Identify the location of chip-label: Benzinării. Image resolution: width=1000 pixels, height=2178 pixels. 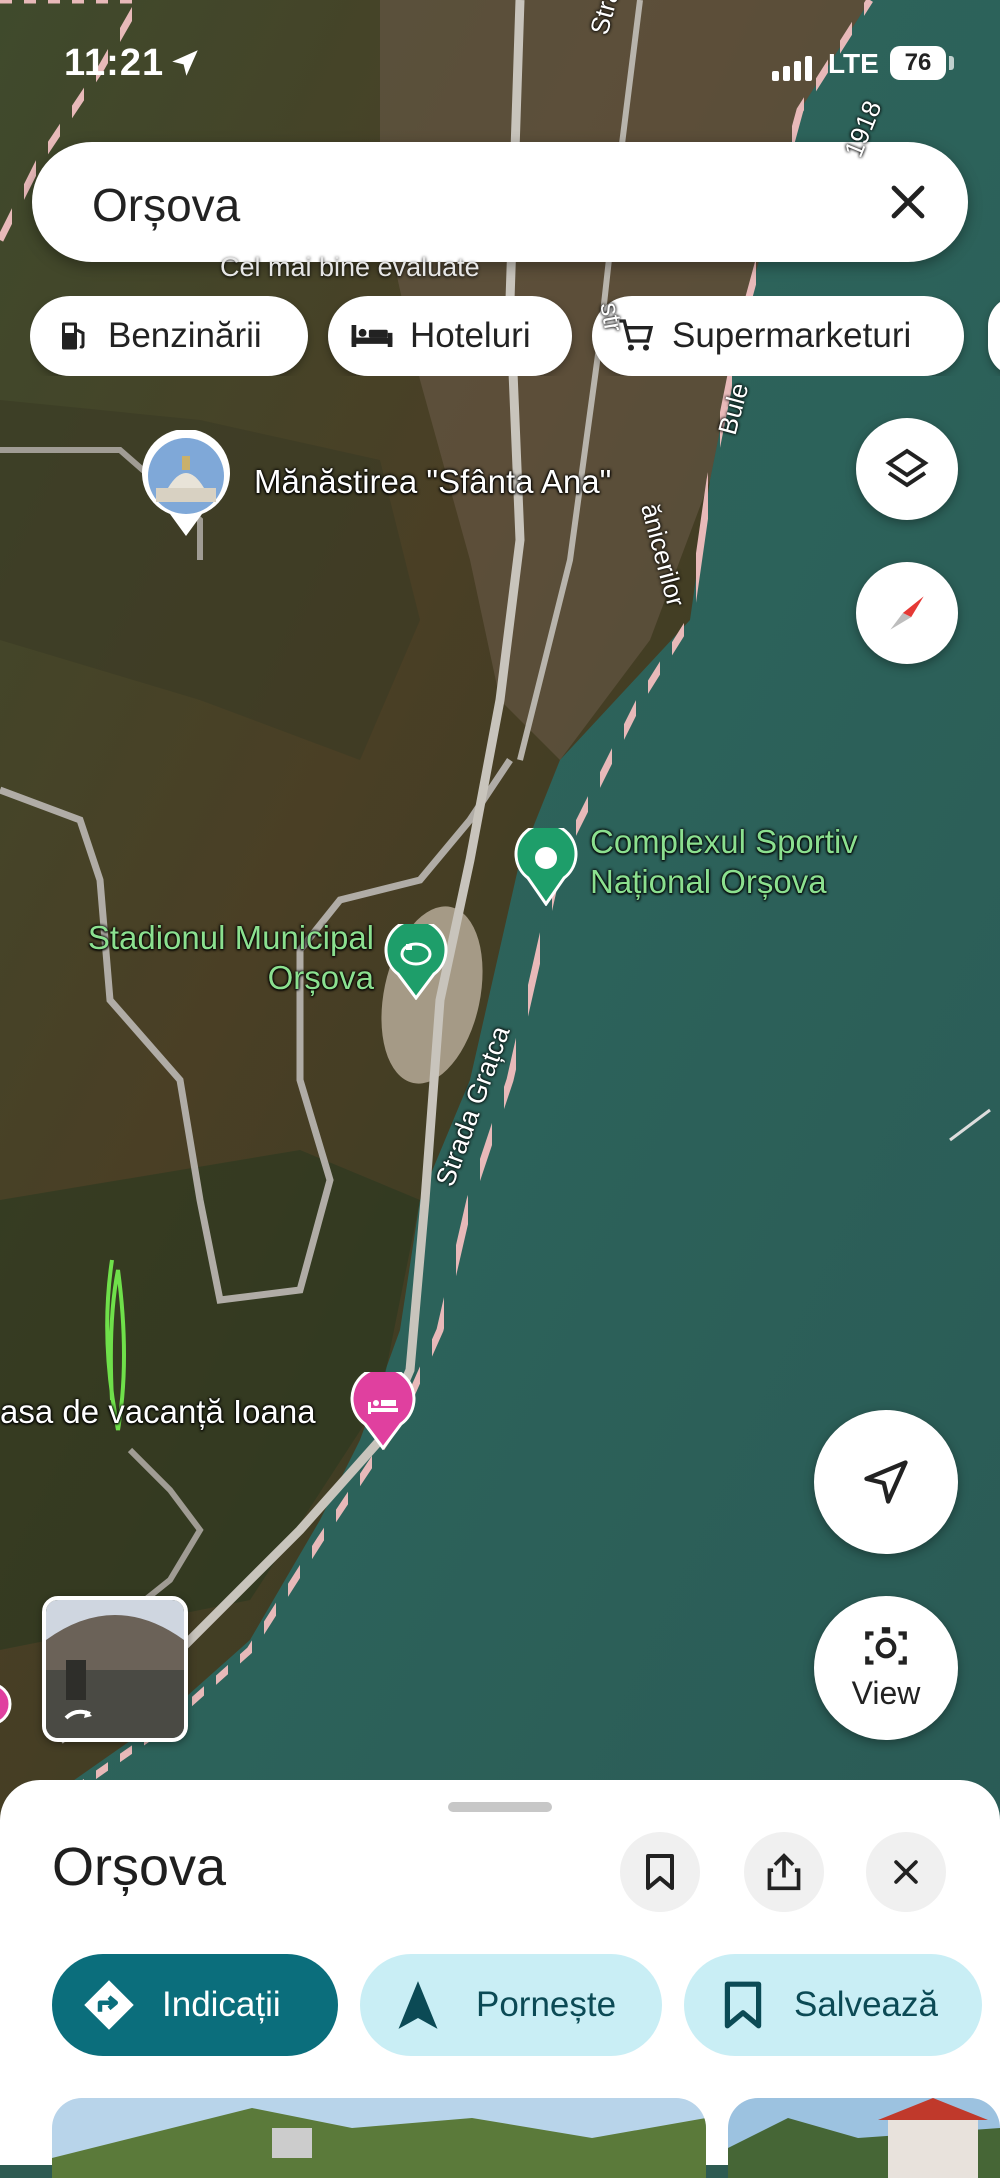
(185, 335).